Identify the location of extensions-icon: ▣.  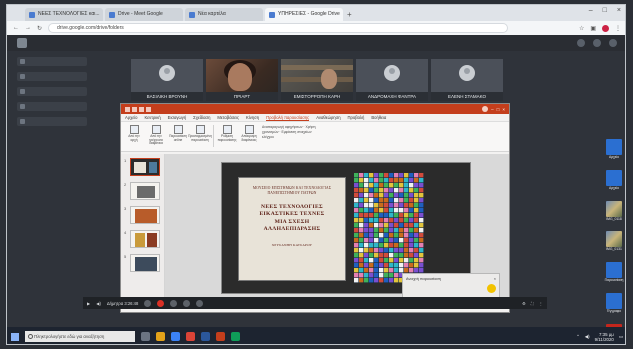
(593, 28).